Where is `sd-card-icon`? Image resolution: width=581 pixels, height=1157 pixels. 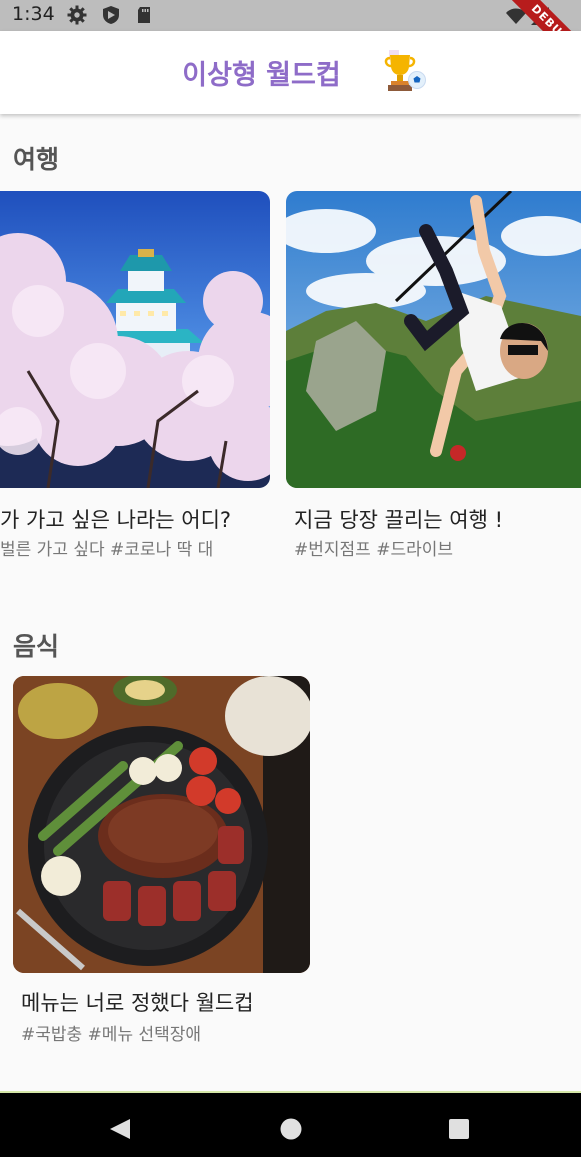 sd-card-icon is located at coordinates (144, 15).